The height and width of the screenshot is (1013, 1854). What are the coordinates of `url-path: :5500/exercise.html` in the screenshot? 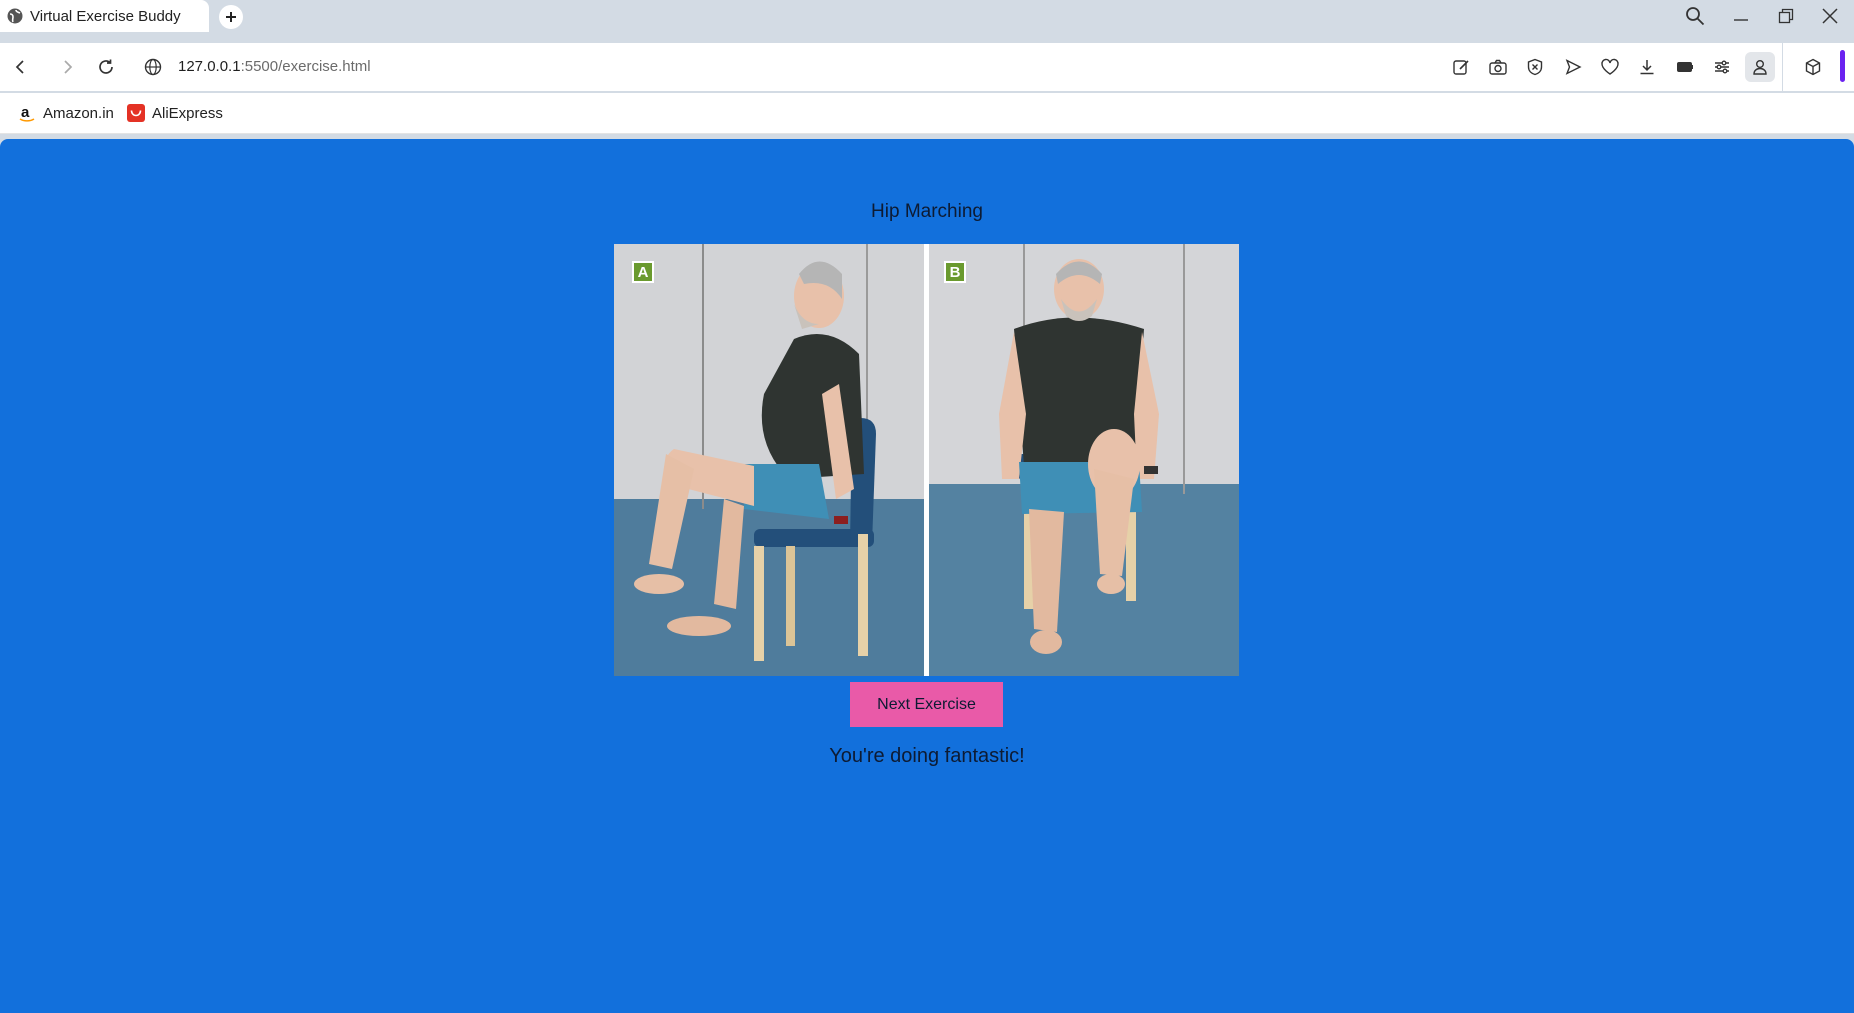 It's located at (305, 66).